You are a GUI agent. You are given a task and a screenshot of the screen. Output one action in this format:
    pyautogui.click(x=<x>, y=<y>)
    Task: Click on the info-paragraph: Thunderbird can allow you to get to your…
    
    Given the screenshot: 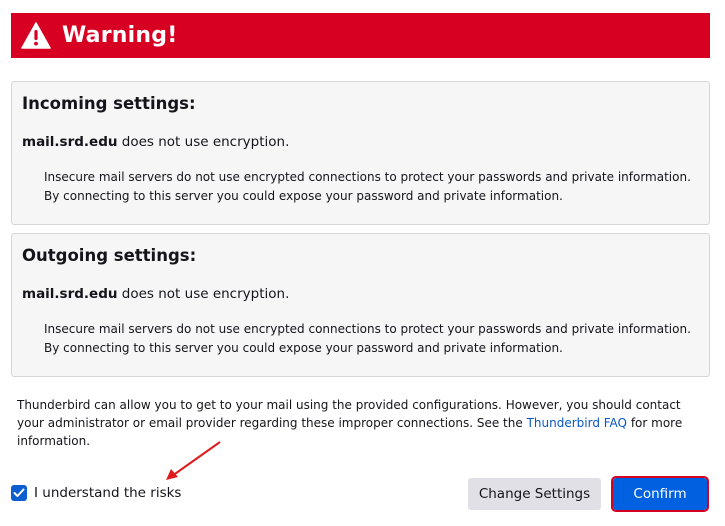 What is the action you would take?
    pyautogui.click(x=362, y=423)
    